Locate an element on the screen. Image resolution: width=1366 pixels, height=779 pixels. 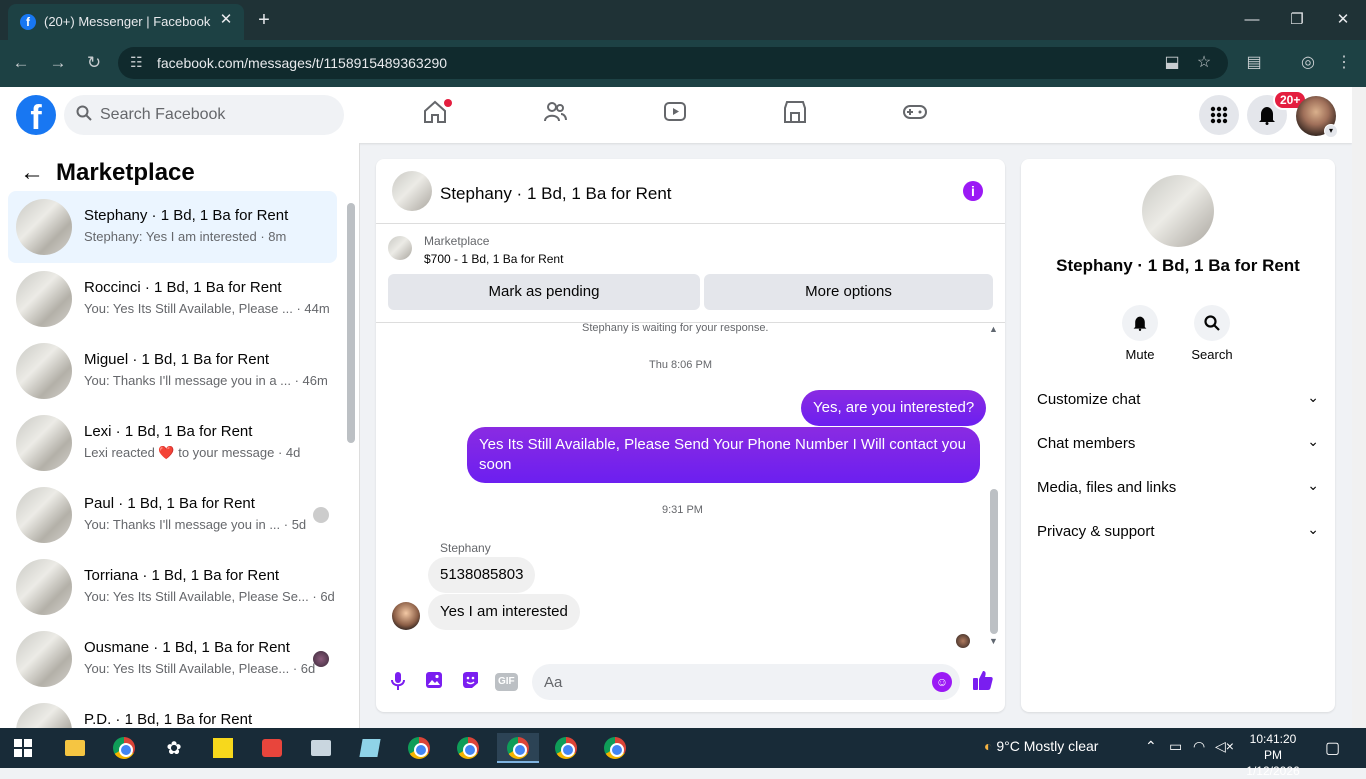
conversation-name: Miguel · 1 Bd, 1 Ba for Rent is located at coordinates (177, 359).